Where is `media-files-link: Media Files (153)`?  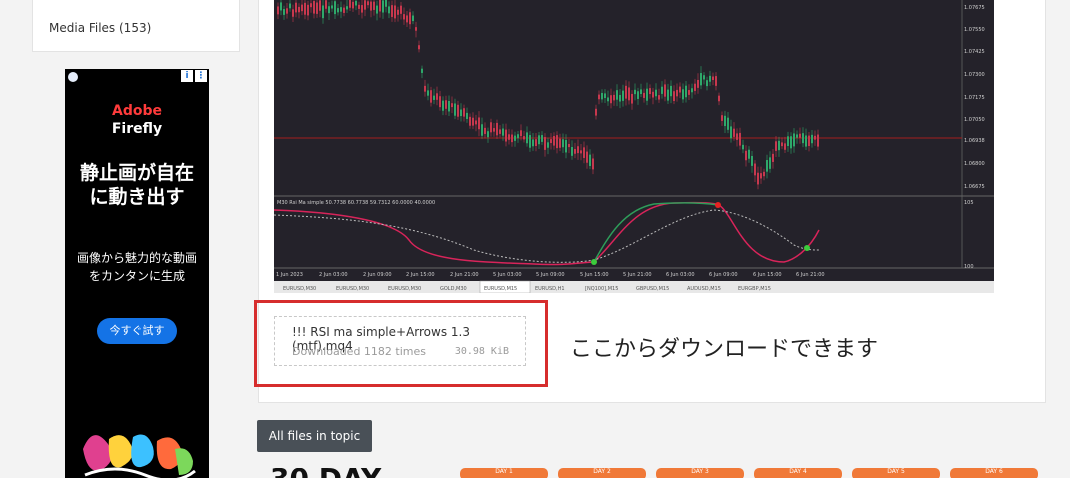
media-files-link: Media Files (153) is located at coordinates (100, 28).